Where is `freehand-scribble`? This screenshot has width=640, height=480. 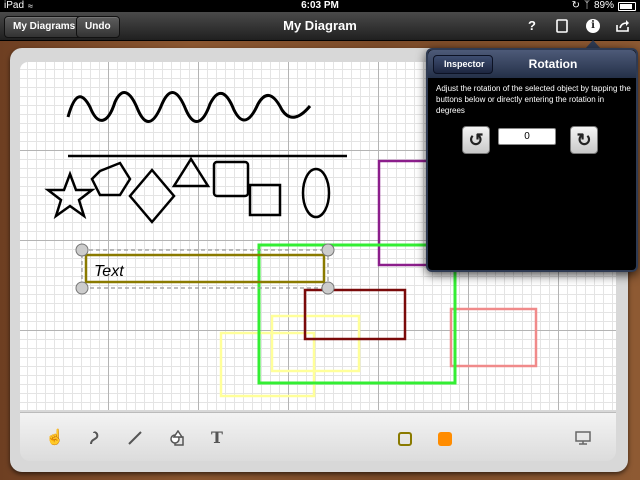 freehand-scribble is located at coordinates (189, 107).